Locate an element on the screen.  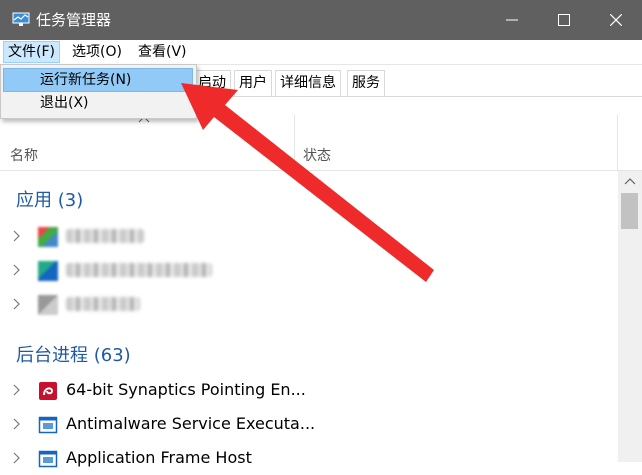
tab-startup: 启动 is located at coordinates (212, 83).